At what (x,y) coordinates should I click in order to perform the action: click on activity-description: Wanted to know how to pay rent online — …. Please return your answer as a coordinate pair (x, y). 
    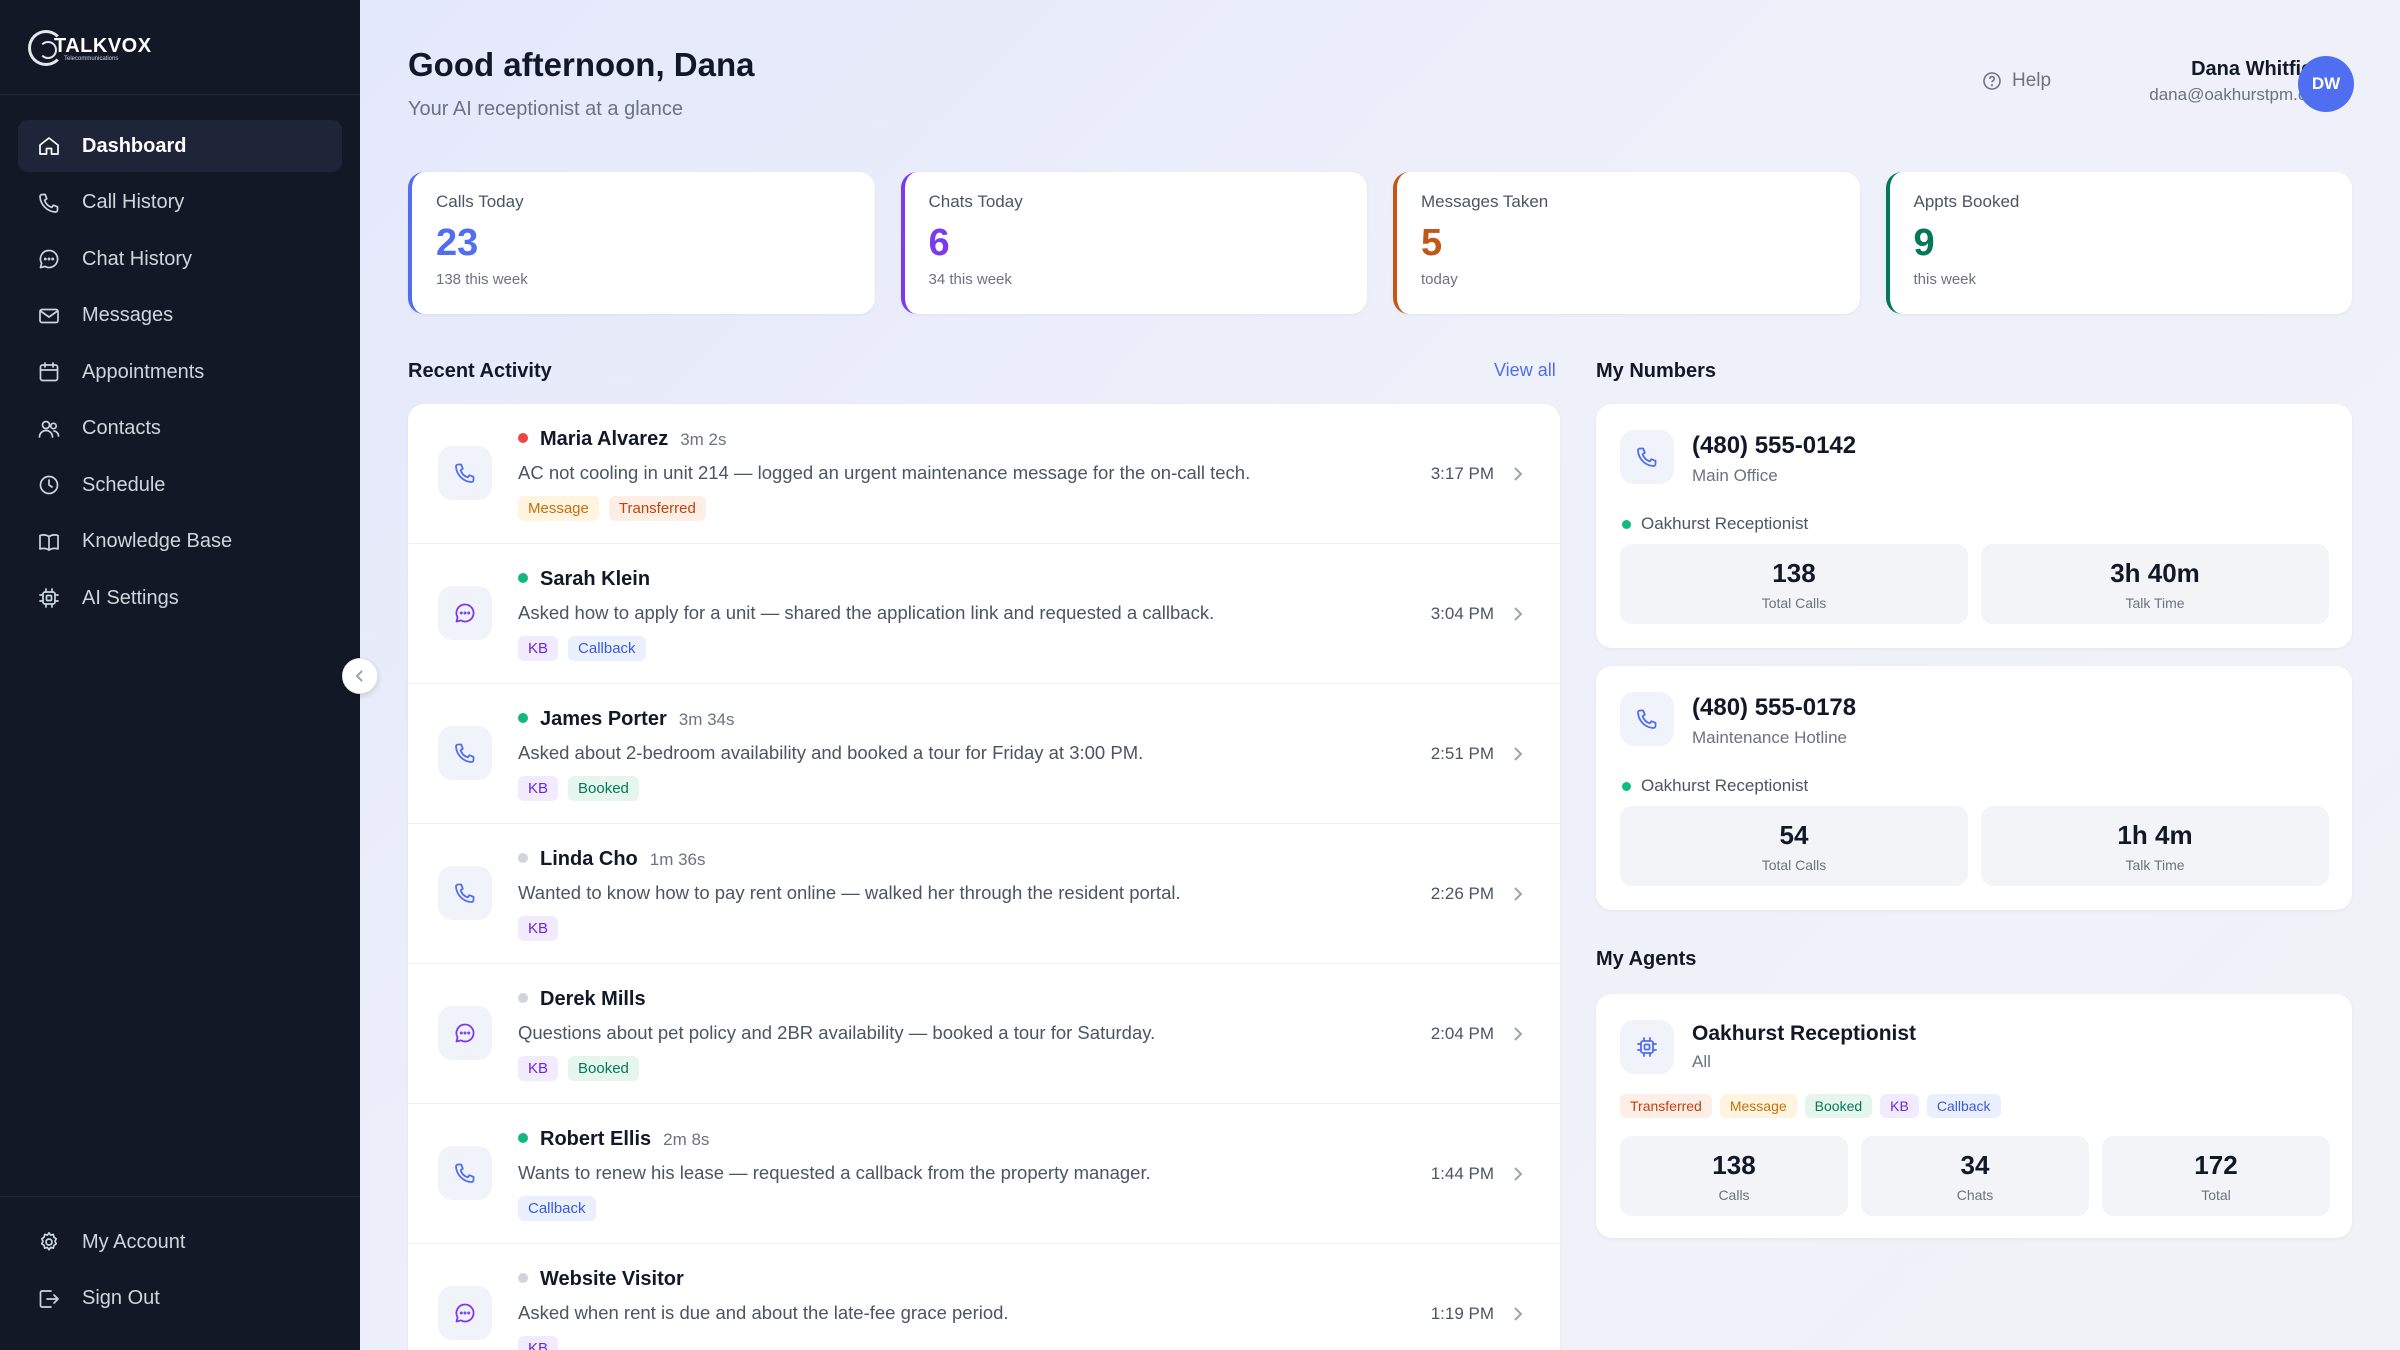
    Looking at the image, I should click on (849, 892).